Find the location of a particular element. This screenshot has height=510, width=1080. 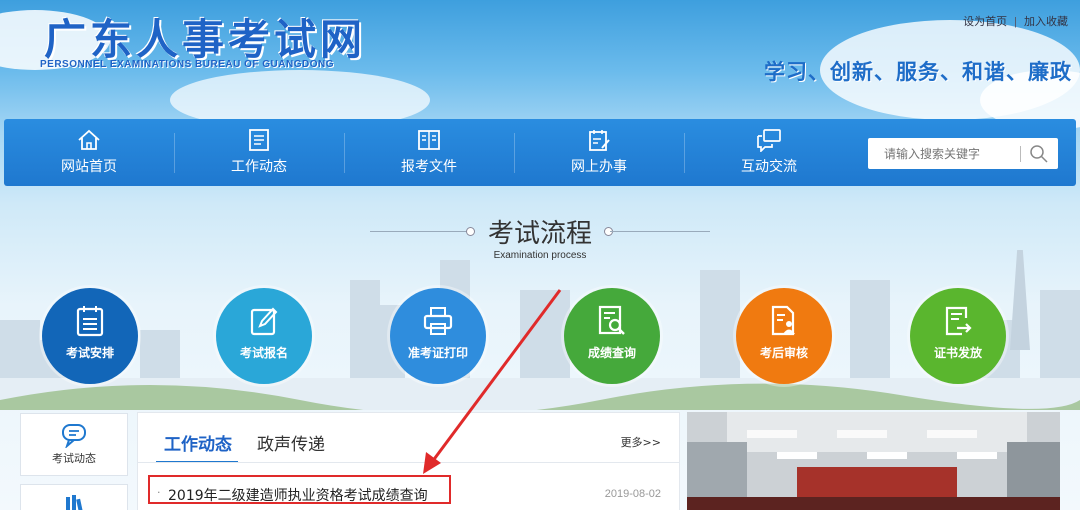

step-exam-schedule: 考试安排 is located at coordinates (90, 336).